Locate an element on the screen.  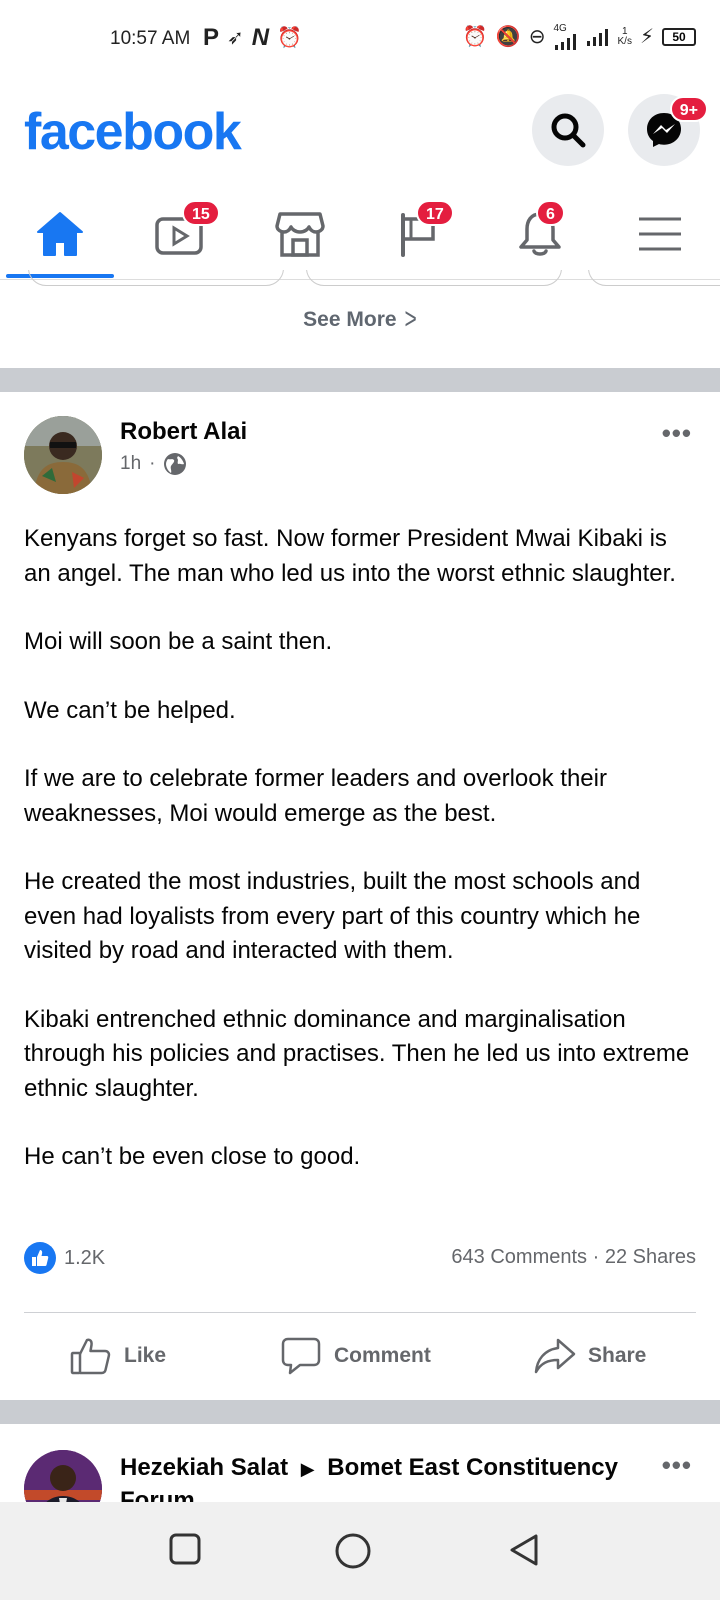
home-icon is located at coordinates (60, 234).